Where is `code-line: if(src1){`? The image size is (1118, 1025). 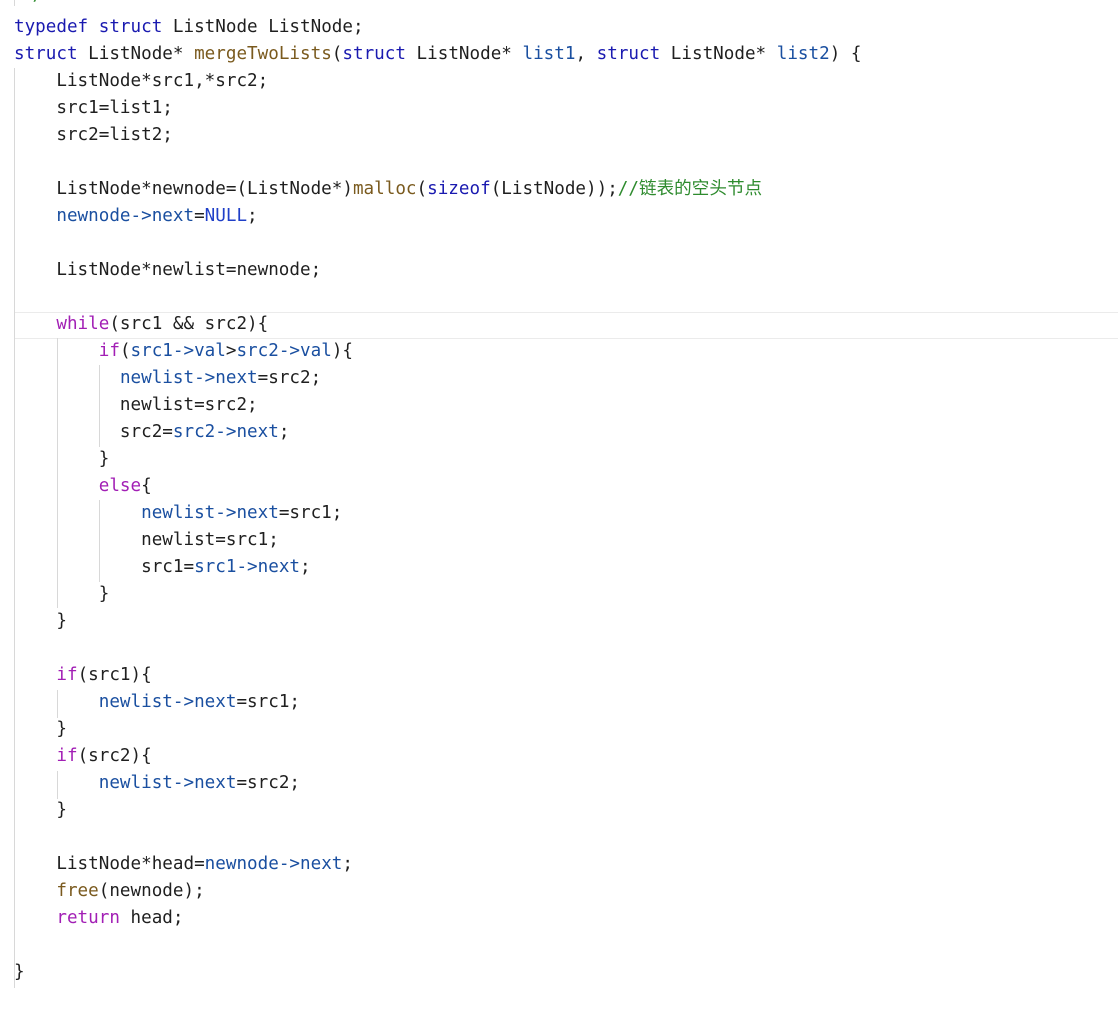 code-line: if(src1){ is located at coordinates (83, 675).